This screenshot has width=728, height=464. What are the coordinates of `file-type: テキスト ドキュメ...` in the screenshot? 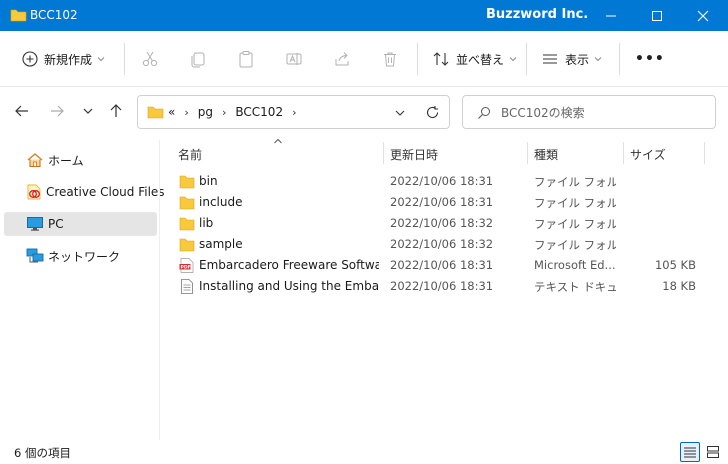 It's located at (575, 287).